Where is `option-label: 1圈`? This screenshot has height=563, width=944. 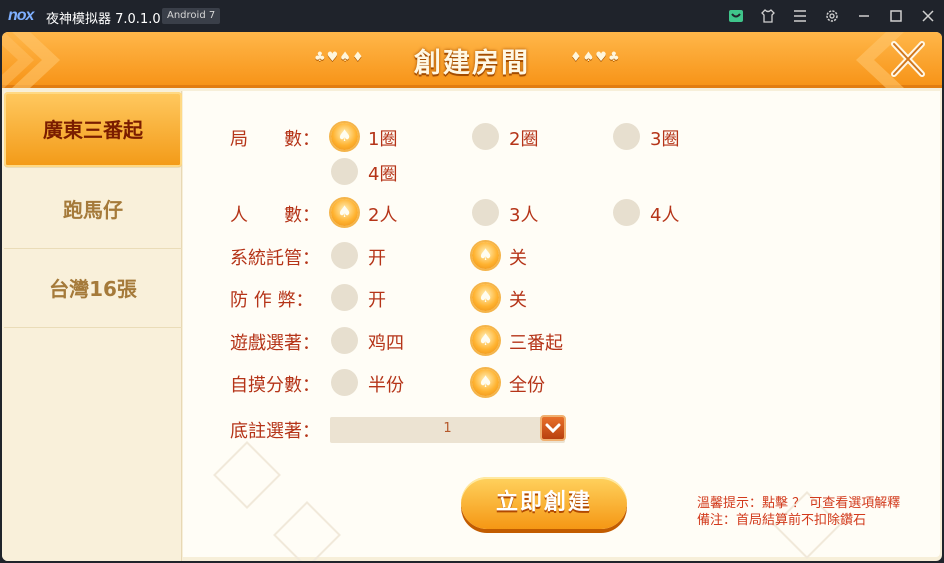 option-label: 1圈 is located at coordinates (383, 139).